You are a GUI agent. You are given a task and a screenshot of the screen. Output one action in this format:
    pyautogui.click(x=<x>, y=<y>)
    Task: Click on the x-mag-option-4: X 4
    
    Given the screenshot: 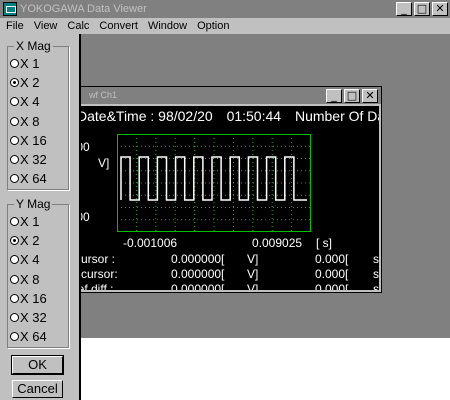 What is the action you would take?
    pyautogui.click(x=25, y=101)
    